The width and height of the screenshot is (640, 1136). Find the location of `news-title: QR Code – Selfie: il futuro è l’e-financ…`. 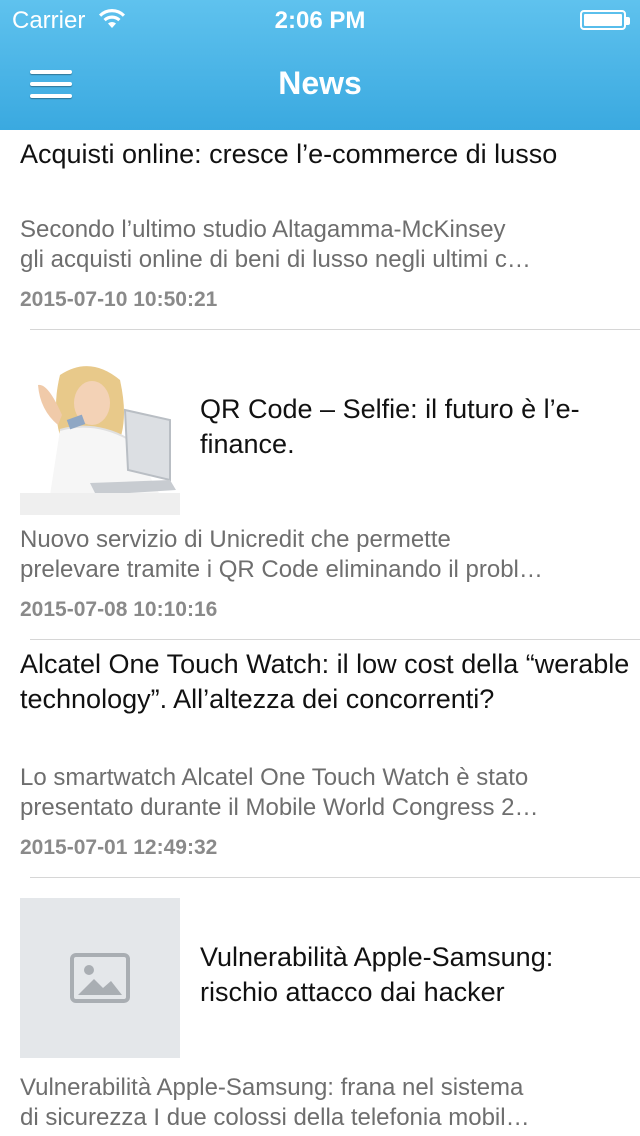

news-title: QR Code – Selfie: il futuro è l’e-financ… is located at coordinates (390, 426).